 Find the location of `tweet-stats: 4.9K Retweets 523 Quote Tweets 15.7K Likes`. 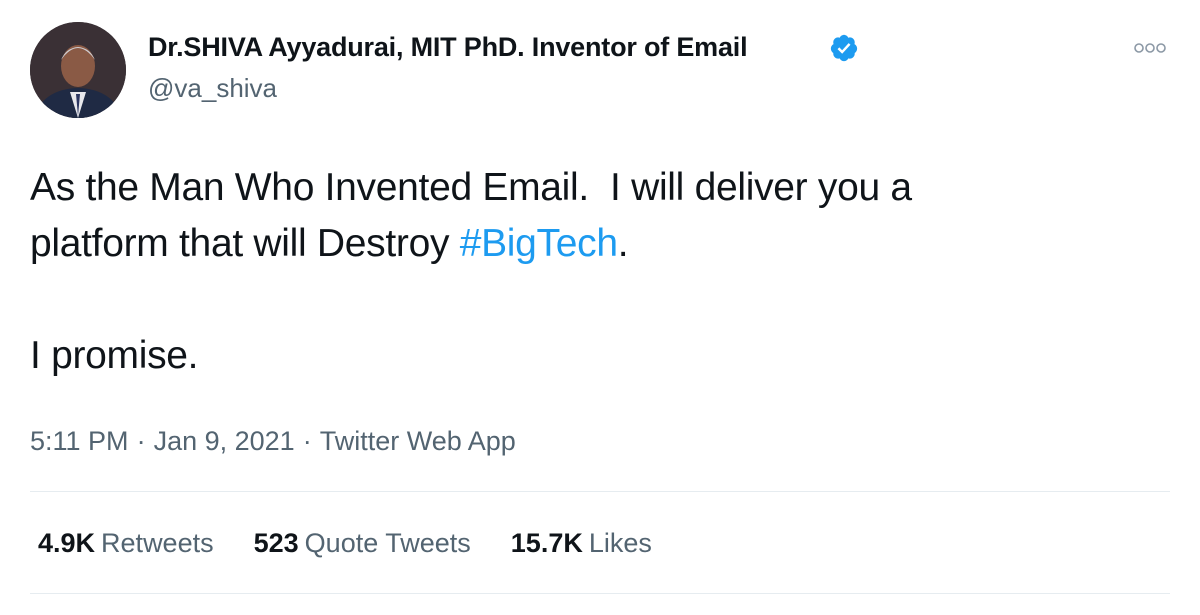

tweet-stats: 4.9K Retweets 523 Quote Tweets 15.7K Likes is located at coordinates (365, 543).